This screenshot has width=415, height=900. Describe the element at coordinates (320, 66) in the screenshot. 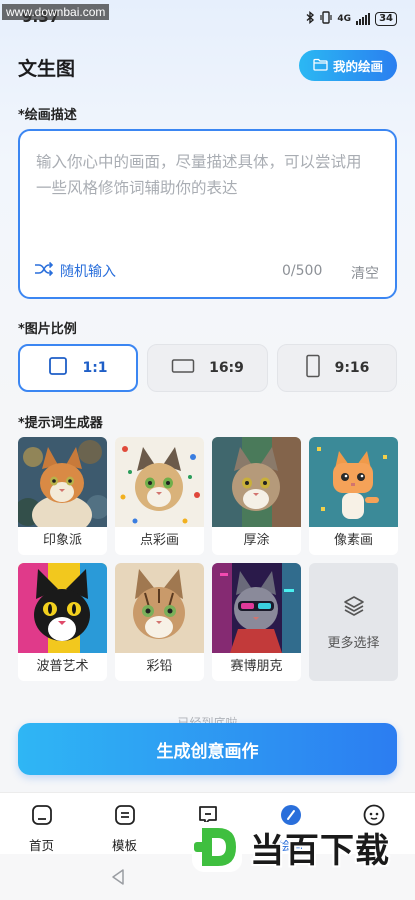

I see `folder-icon` at that location.